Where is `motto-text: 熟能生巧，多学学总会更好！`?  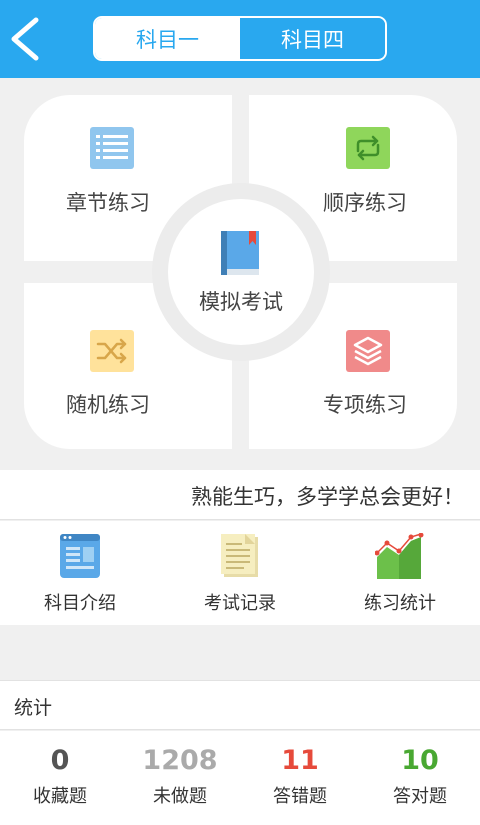 motto-text: 熟能生巧，多学学总会更好！ is located at coordinates (327, 497).